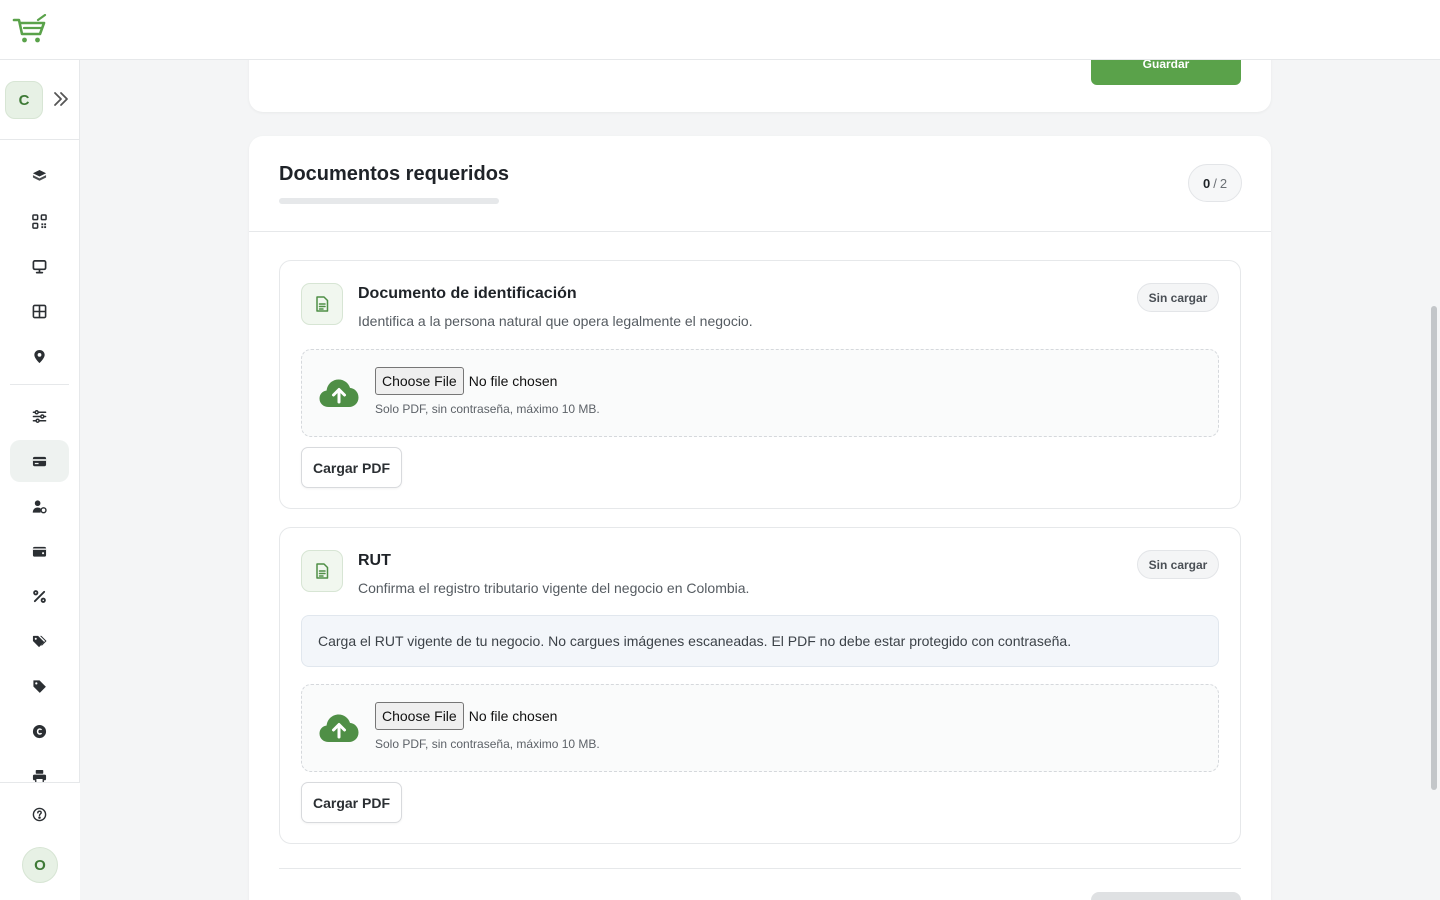  Describe the element at coordinates (374, 560) in the screenshot. I see `document-title: RUT` at that location.